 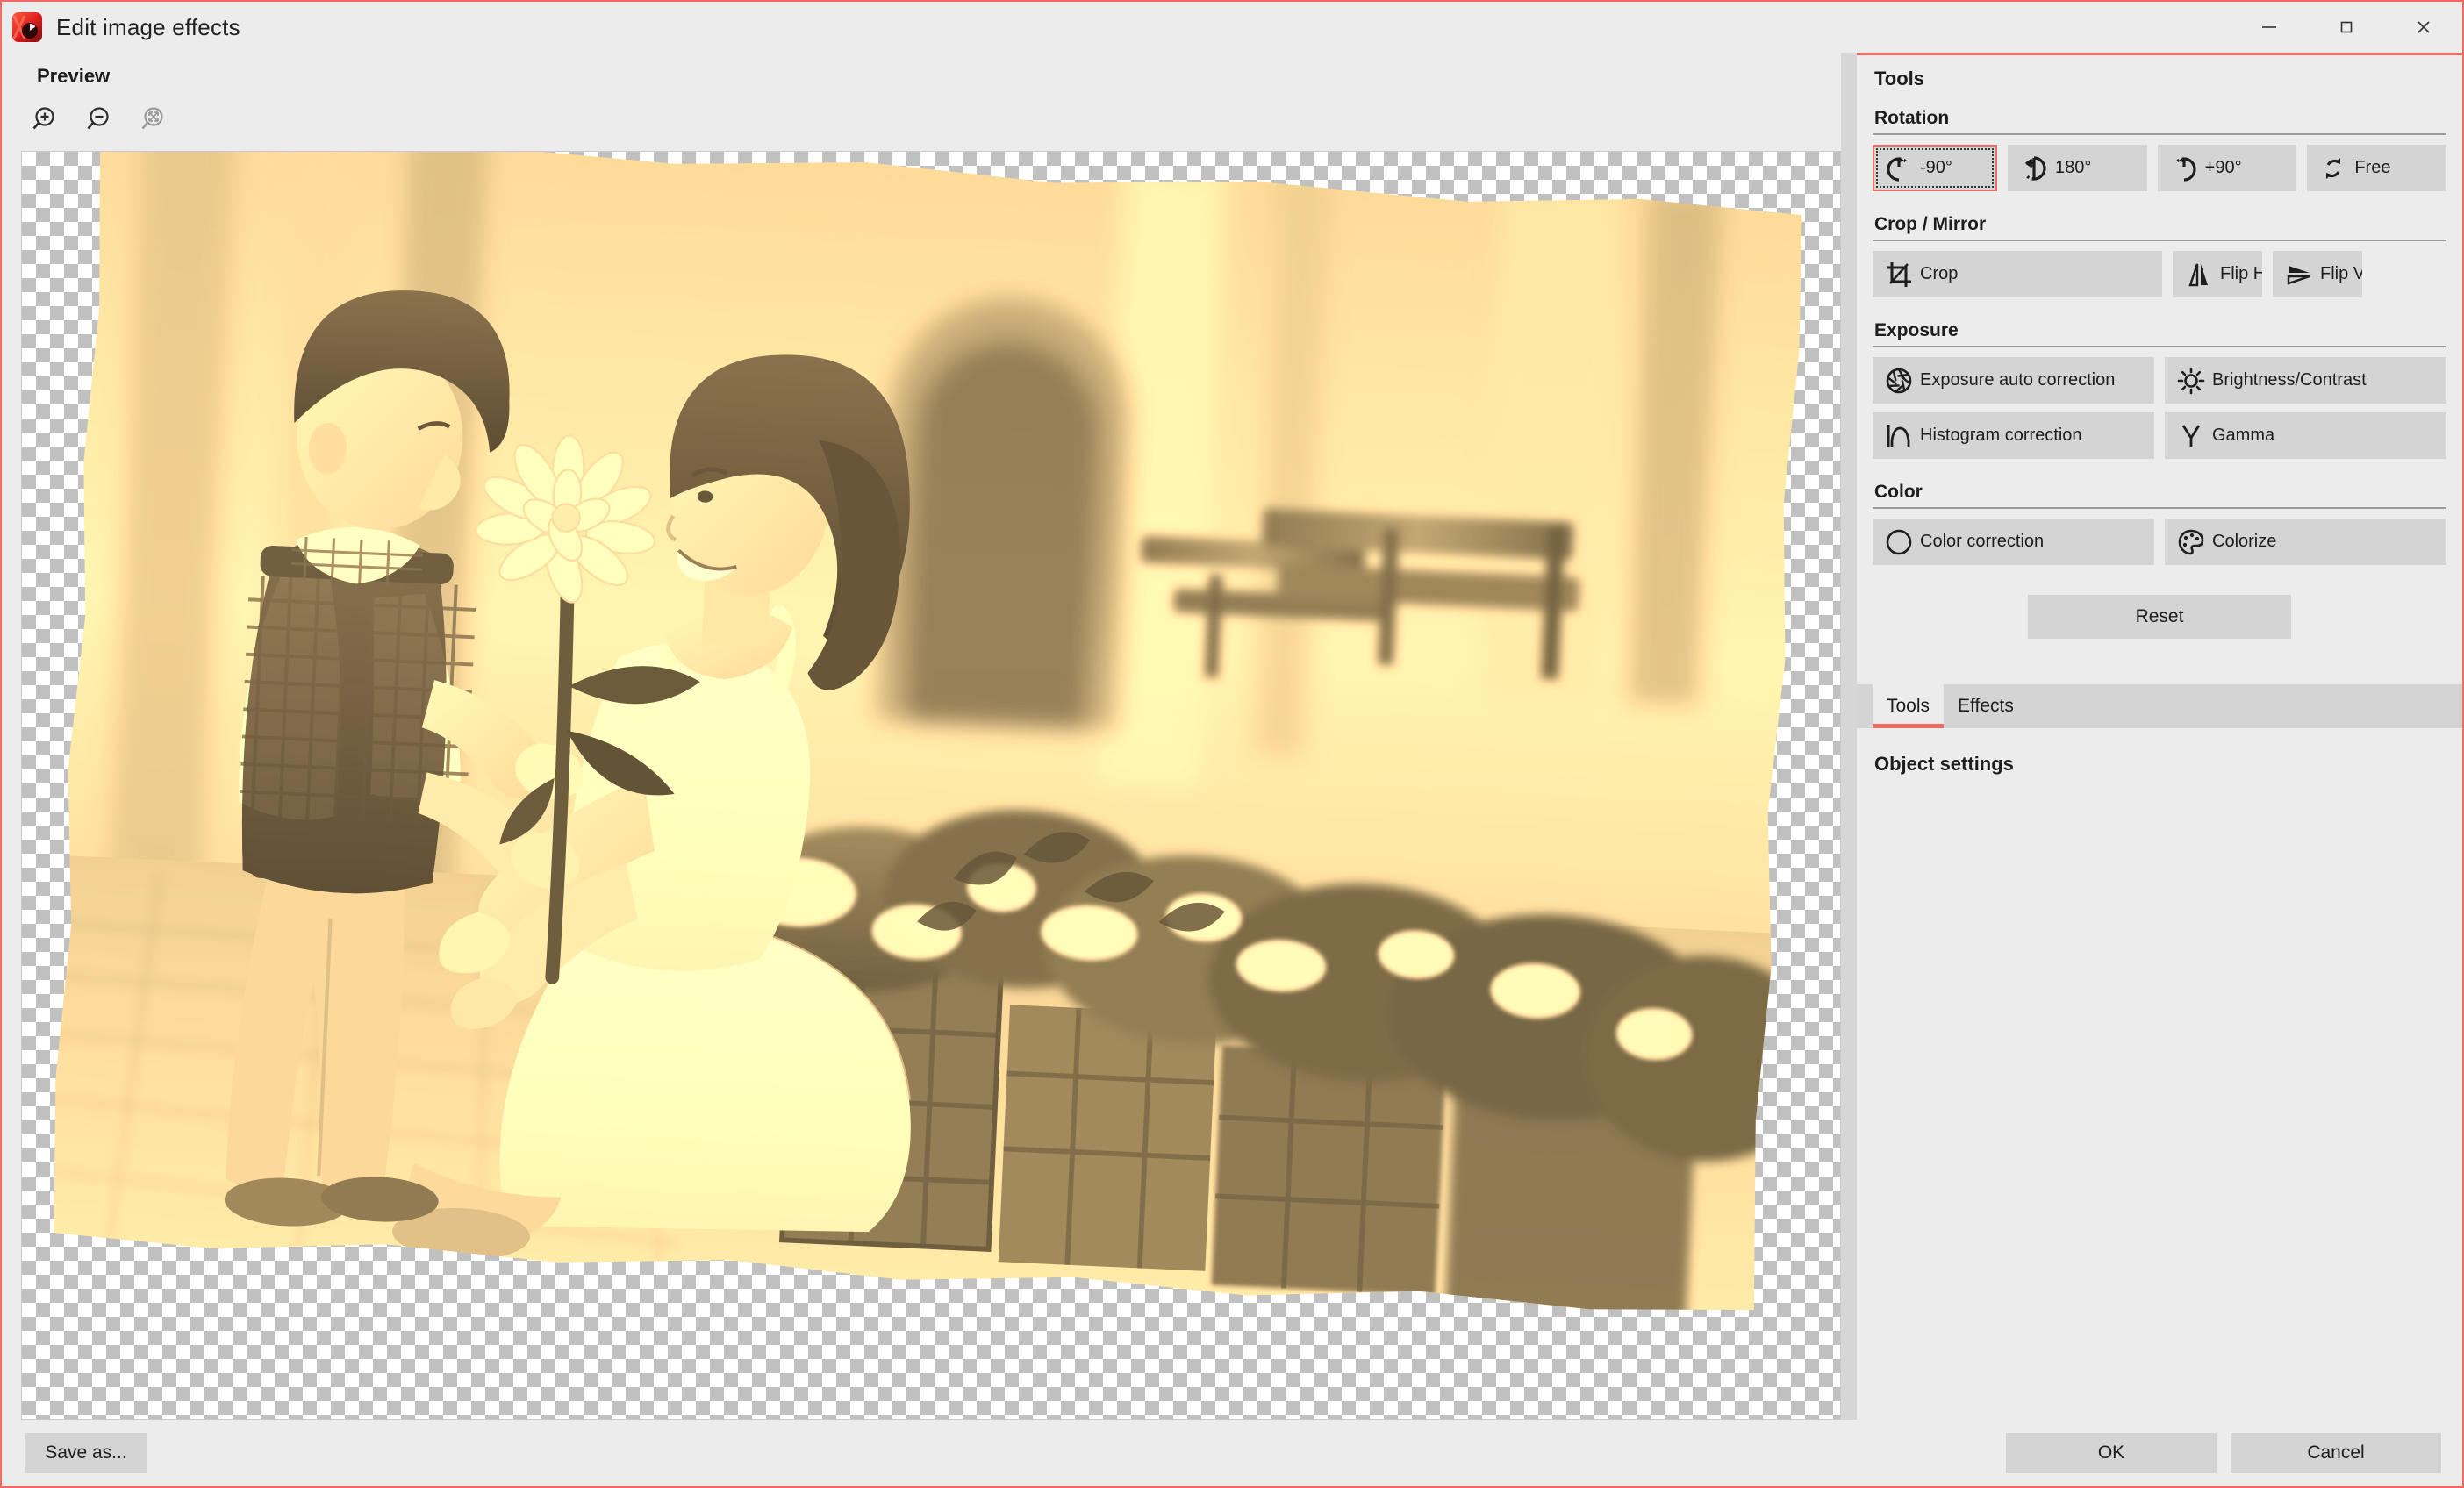 What do you see at coordinates (2269, 28) in the screenshot?
I see `minimize-icon` at bounding box center [2269, 28].